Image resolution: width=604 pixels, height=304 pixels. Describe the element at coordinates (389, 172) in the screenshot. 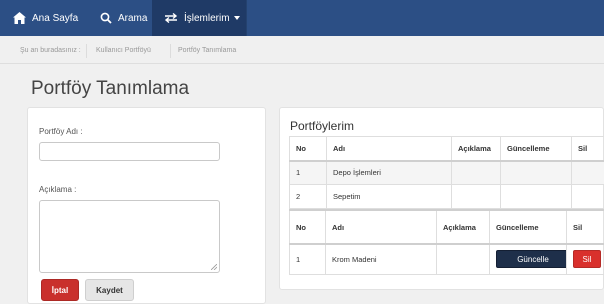

I see `cell-name: Depo İşlemleri` at that location.